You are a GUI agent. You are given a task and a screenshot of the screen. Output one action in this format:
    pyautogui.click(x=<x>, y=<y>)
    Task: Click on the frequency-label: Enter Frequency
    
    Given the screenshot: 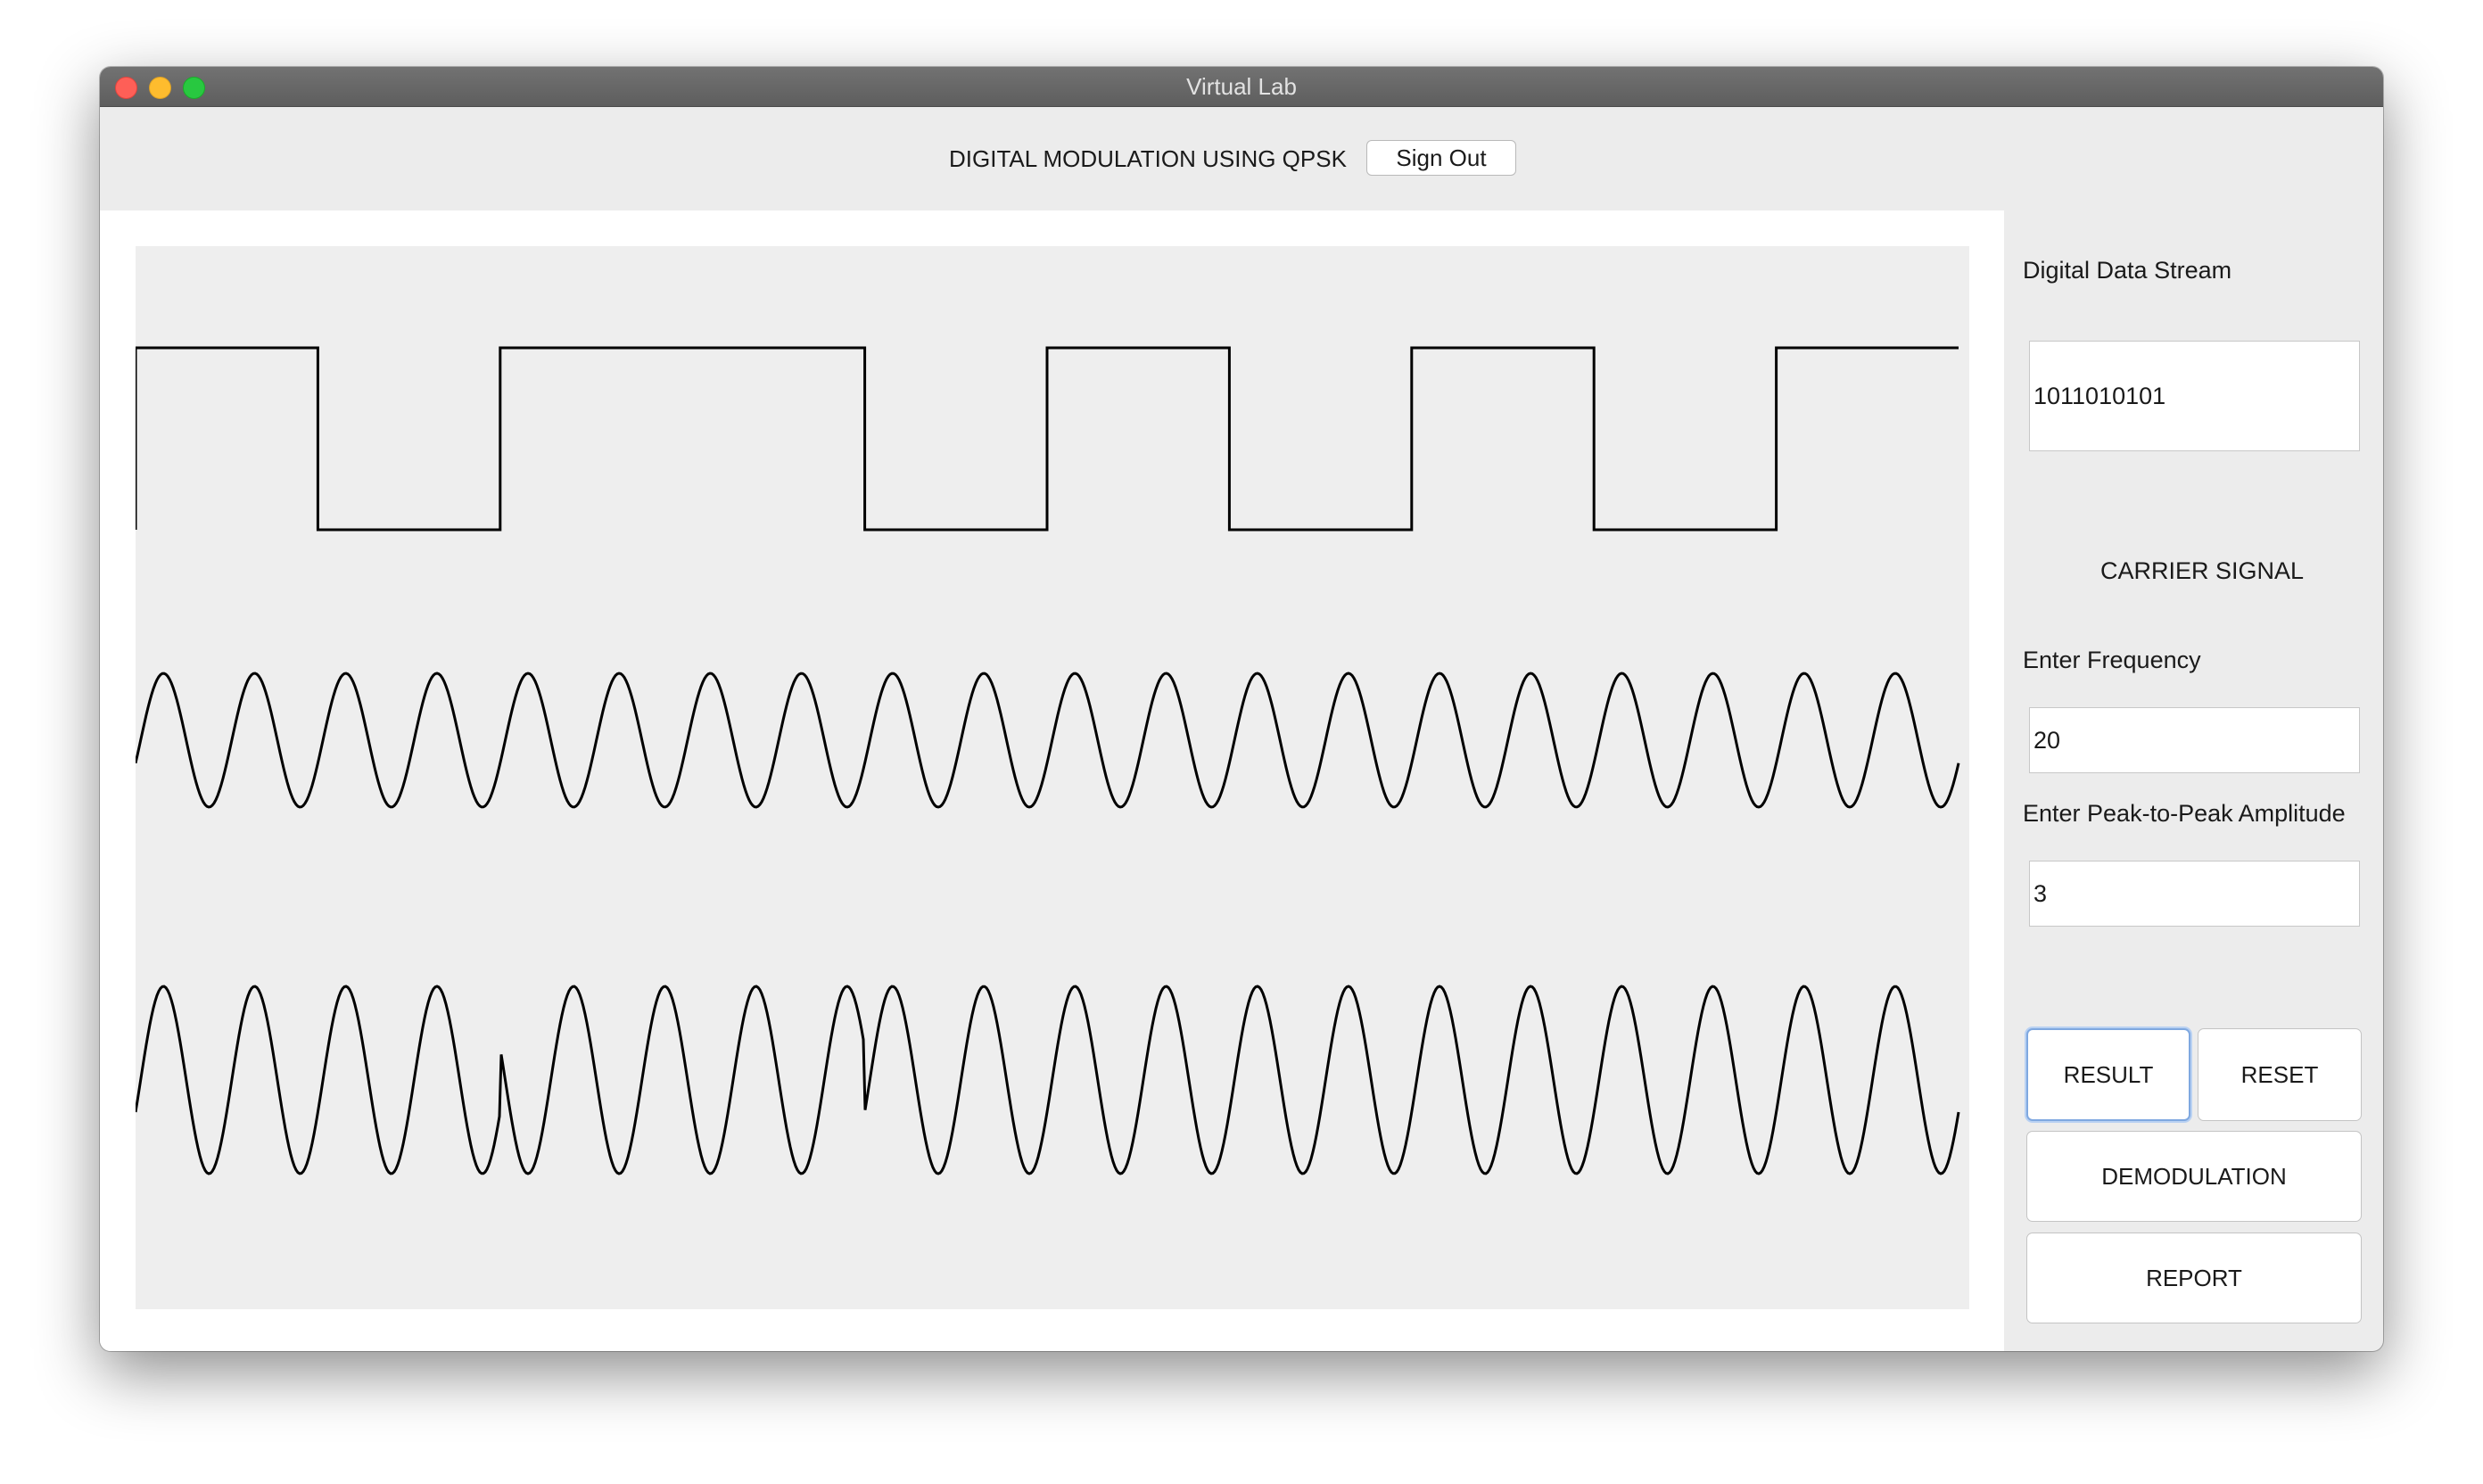 What is the action you would take?
    pyautogui.click(x=2112, y=660)
    